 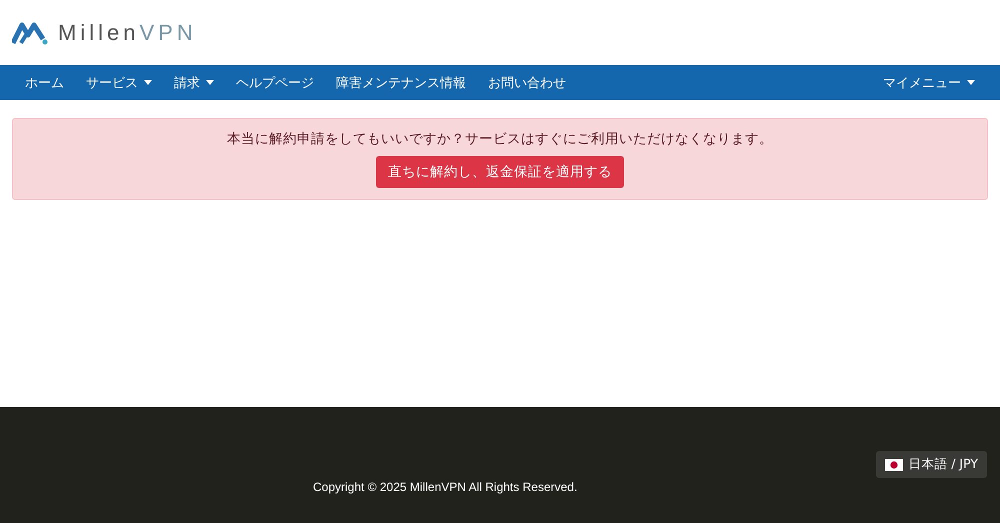 I want to click on cancel-refund-button: 直ちに解約し、返金保証を適用する, so click(x=500, y=172).